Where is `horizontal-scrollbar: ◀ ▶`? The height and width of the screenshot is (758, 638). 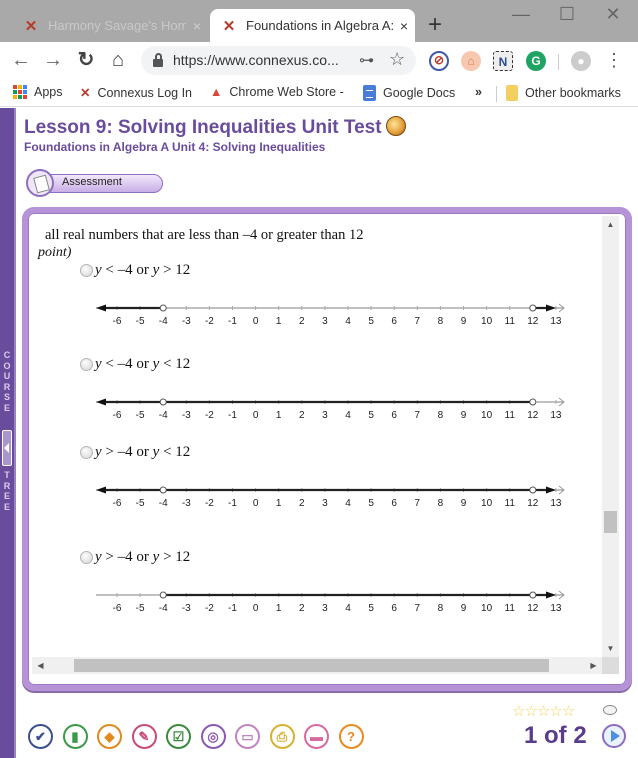
horizontal-scrollbar: ◀ ▶ is located at coordinates (317, 665).